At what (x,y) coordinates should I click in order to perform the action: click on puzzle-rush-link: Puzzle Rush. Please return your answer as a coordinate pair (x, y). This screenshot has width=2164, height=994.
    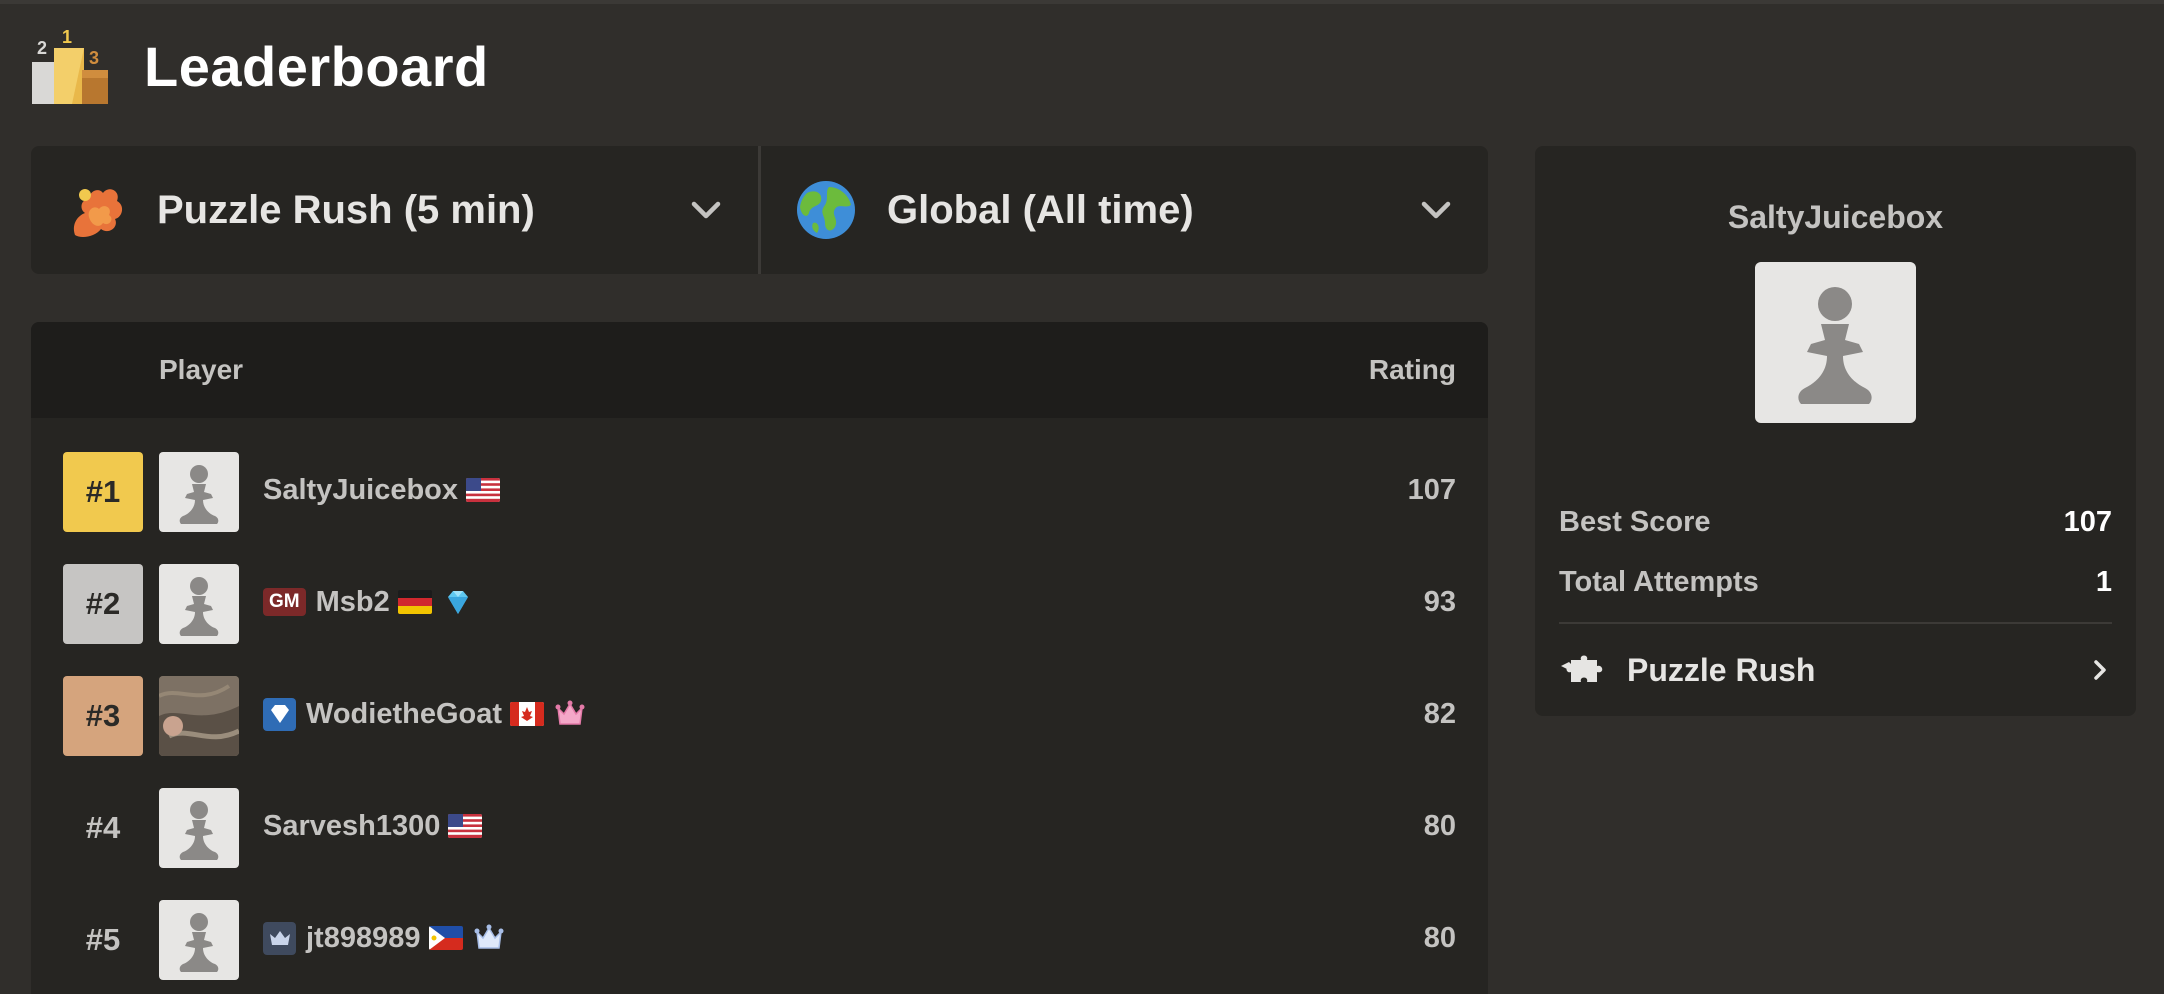
    Looking at the image, I should click on (1835, 670).